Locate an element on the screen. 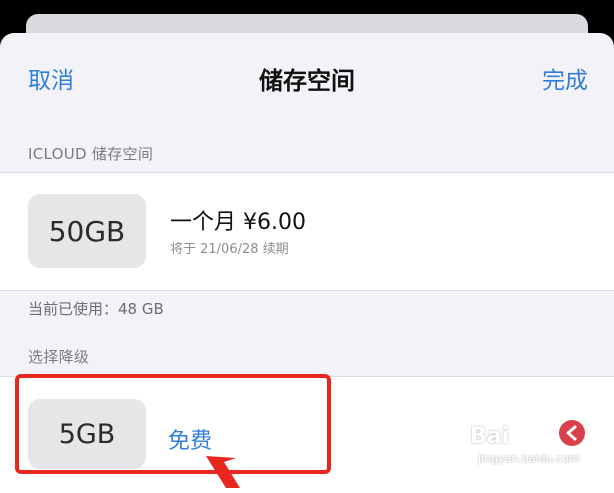  remove-circle-icon is located at coordinates (572, 433).